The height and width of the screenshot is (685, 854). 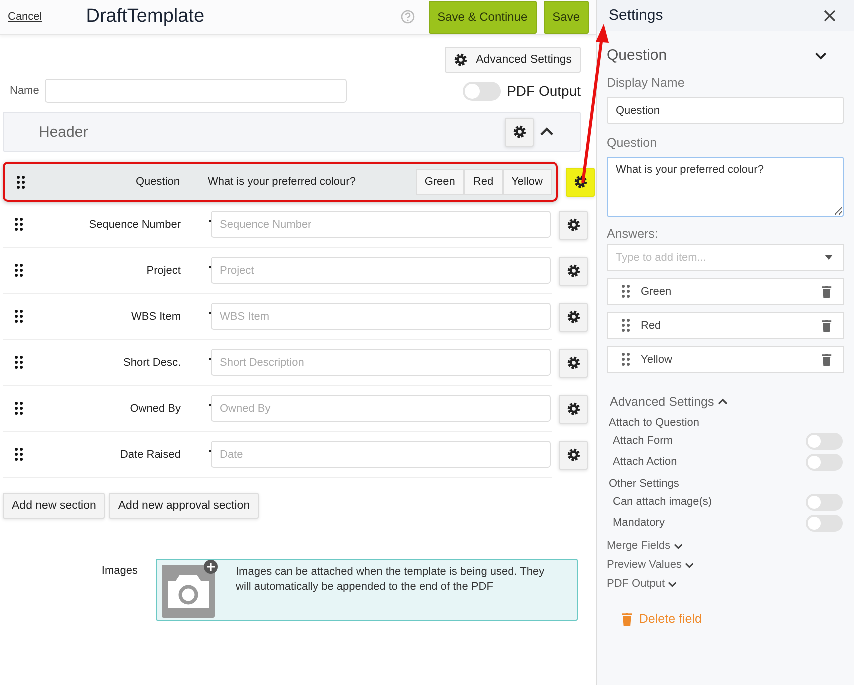 I want to click on toggle-label: Mandatory, so click(x=639, y=523).